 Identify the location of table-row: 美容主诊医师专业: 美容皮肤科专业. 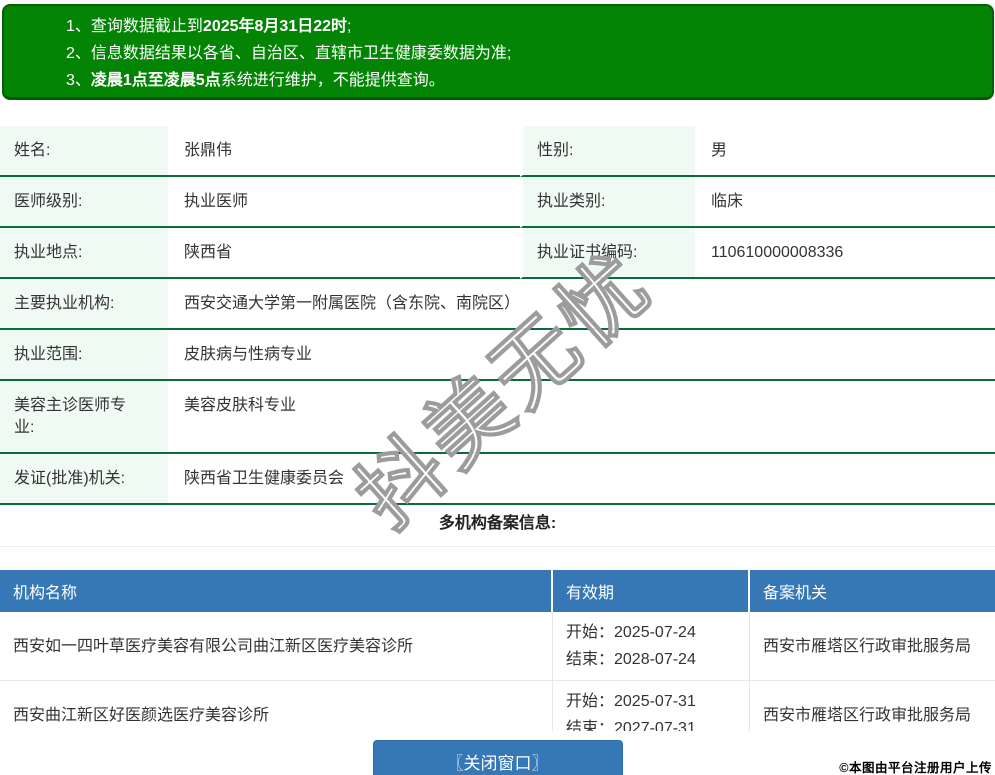
(497, 417).